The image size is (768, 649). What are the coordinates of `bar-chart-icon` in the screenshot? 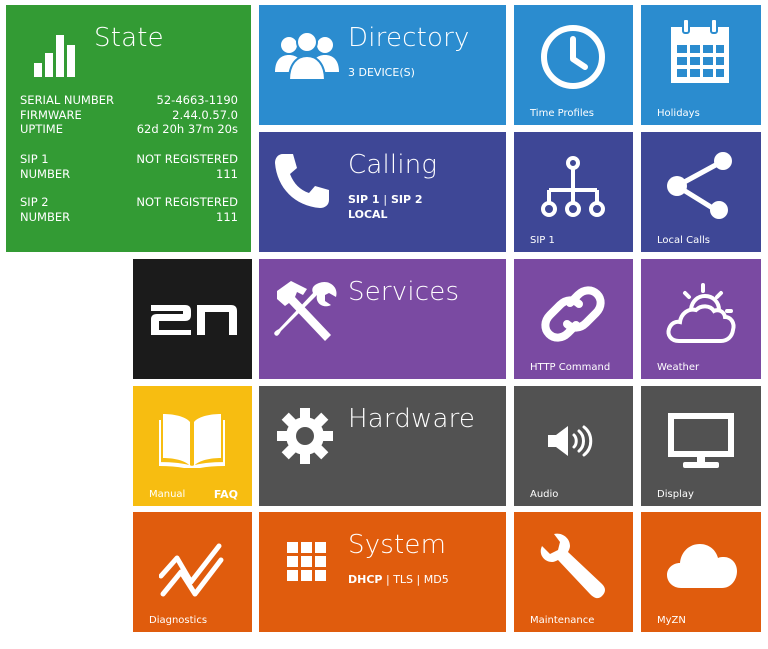 It's located at (54, 56).